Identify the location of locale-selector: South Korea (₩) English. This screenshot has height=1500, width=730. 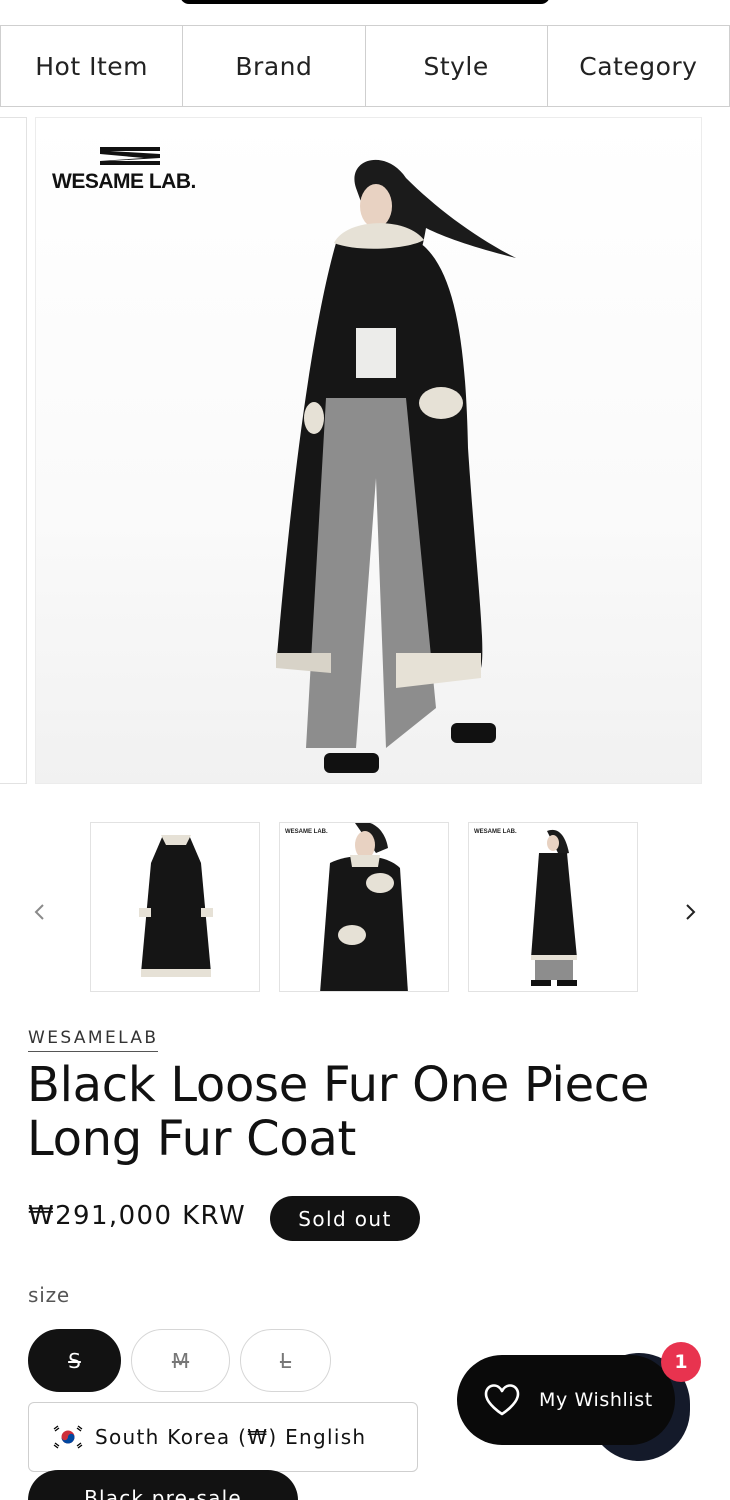
(223, 1437).